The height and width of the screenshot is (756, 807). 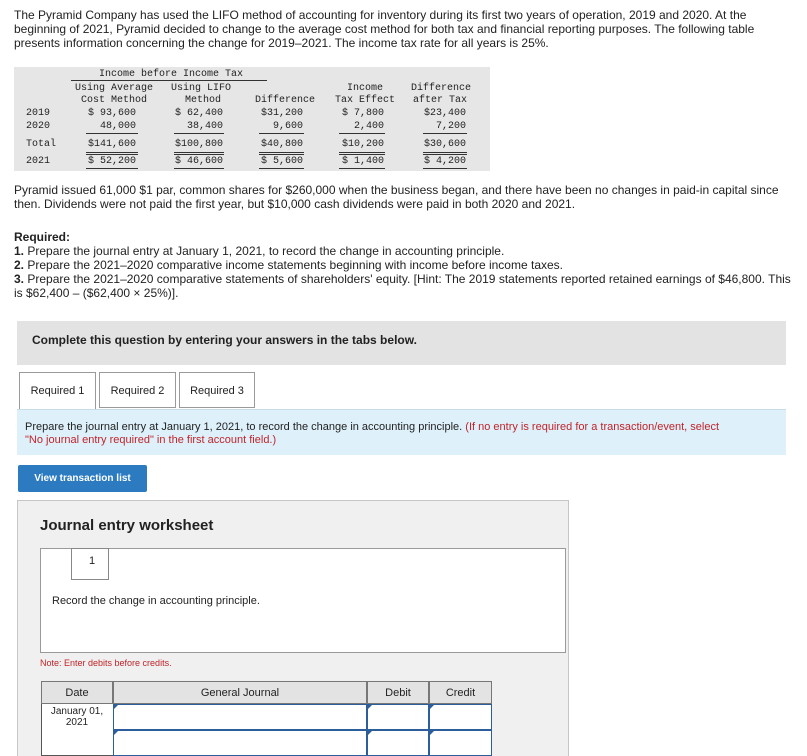 What do you see at coordinates (217, 390) in the screenshot?
I see `tab-required-3: Required 3` at bounding box center [217, 390].